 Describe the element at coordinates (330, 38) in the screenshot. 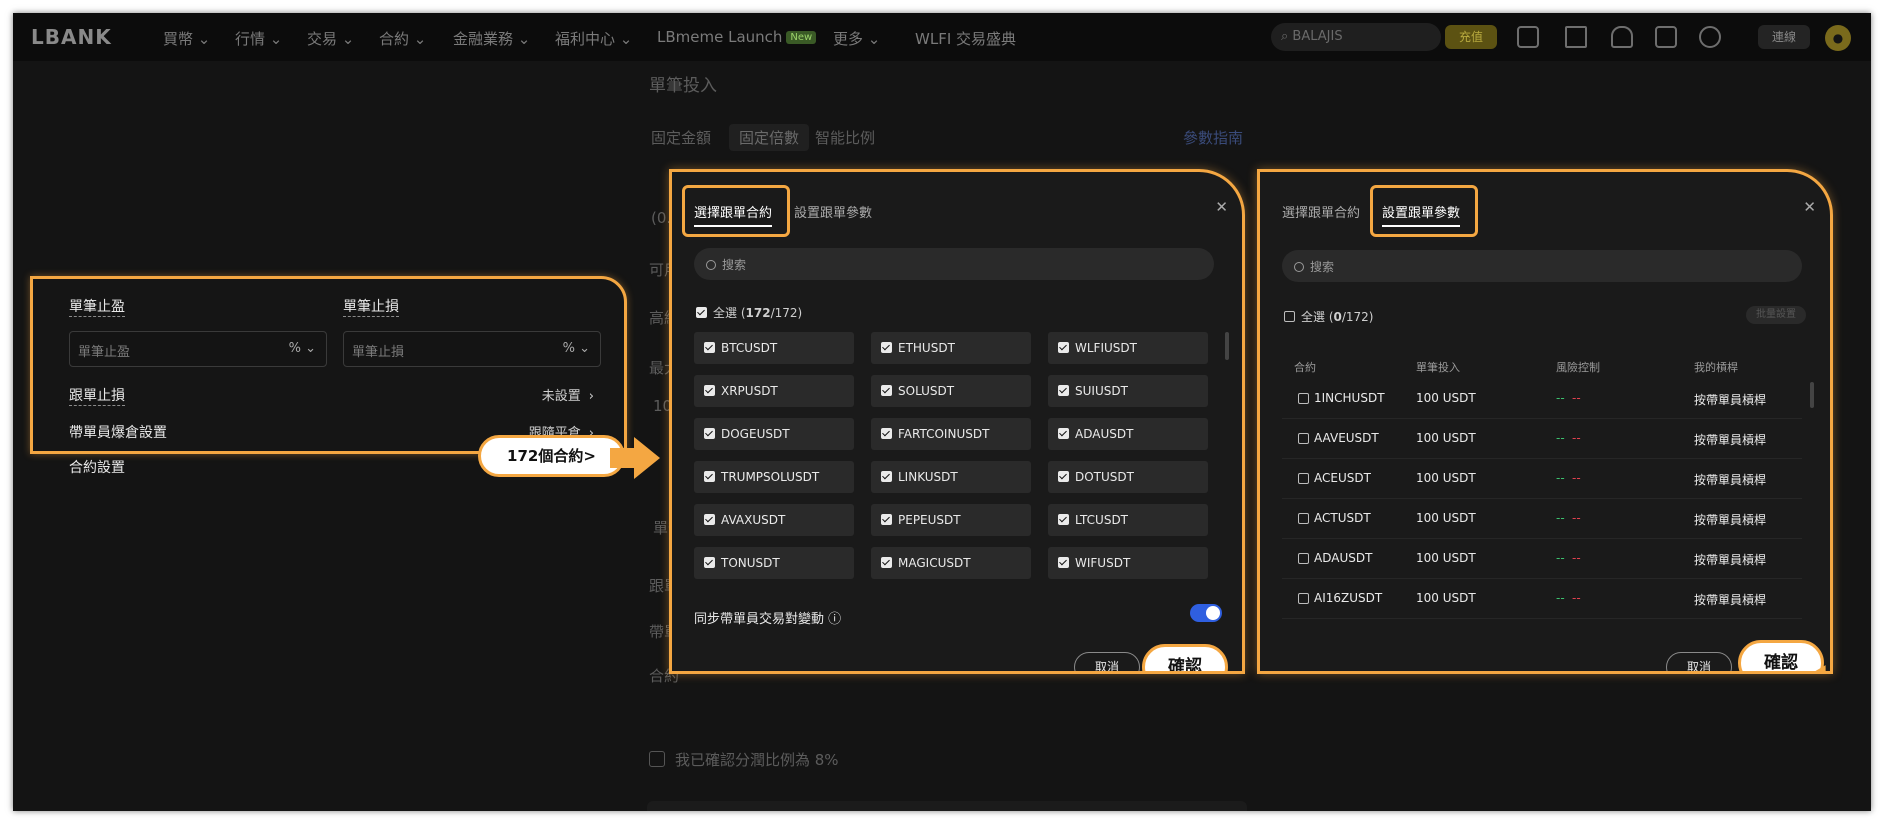

I see `nav-trade: 交易 ⌄` at that location.